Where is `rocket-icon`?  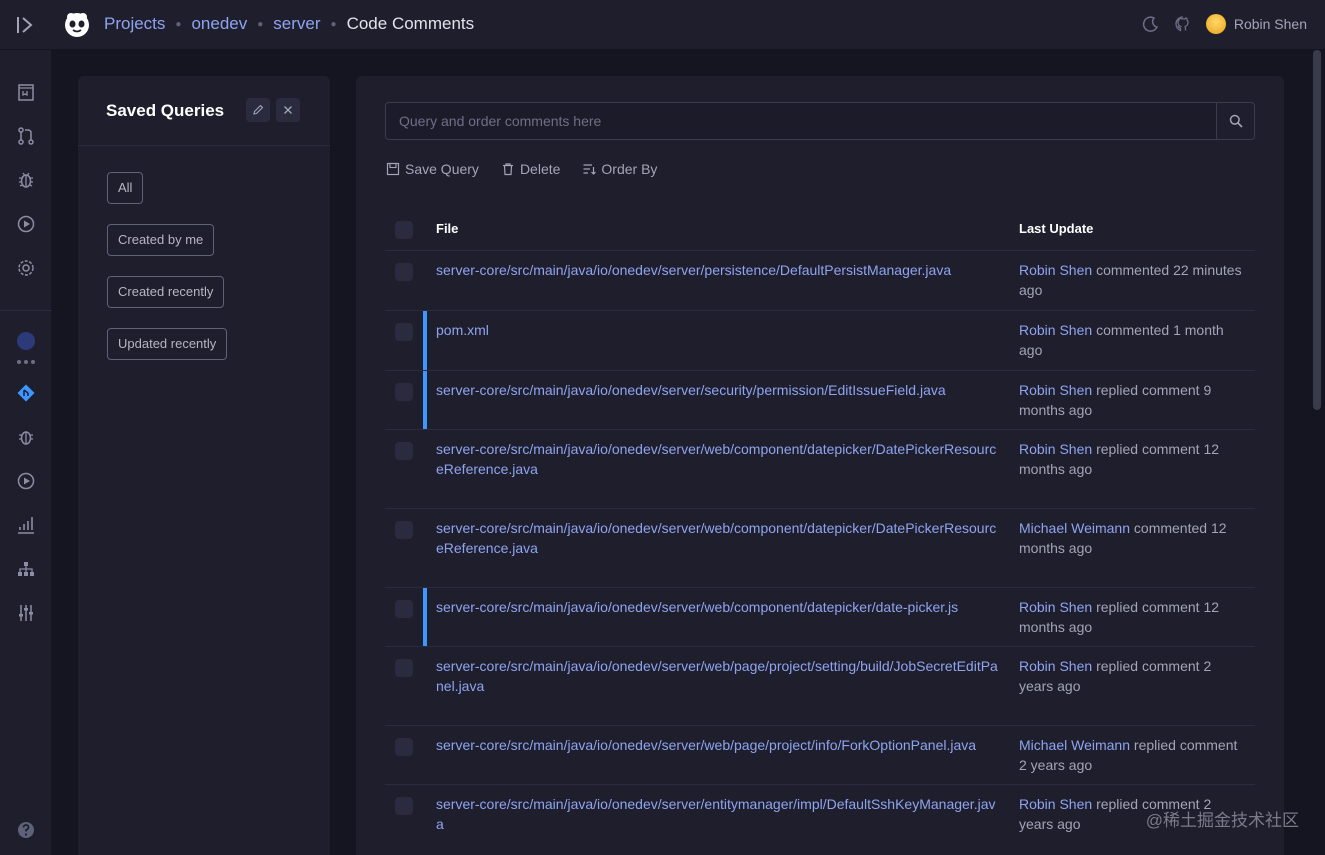 rocket-icon is located at coordinates (26, 341).